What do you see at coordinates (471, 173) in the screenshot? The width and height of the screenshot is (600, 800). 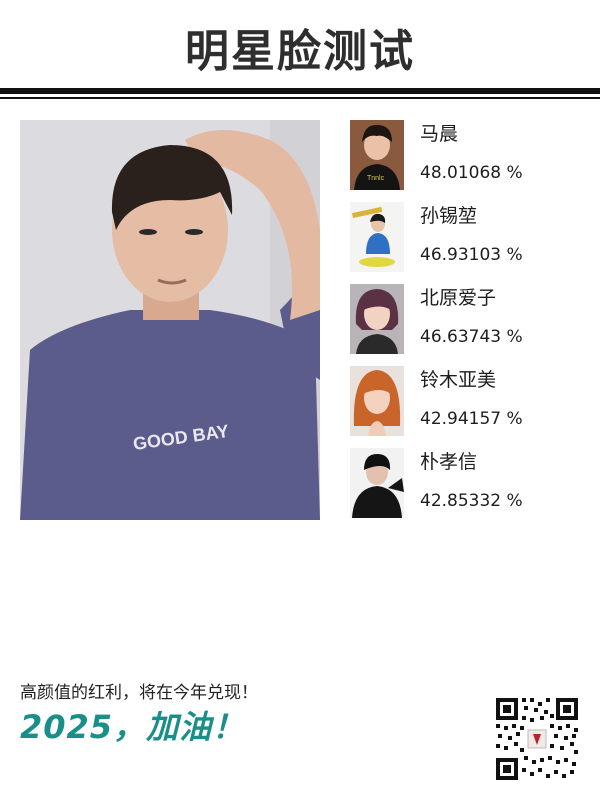 I see `match-score: 48.01068 %` at bounding box center [471, 173].